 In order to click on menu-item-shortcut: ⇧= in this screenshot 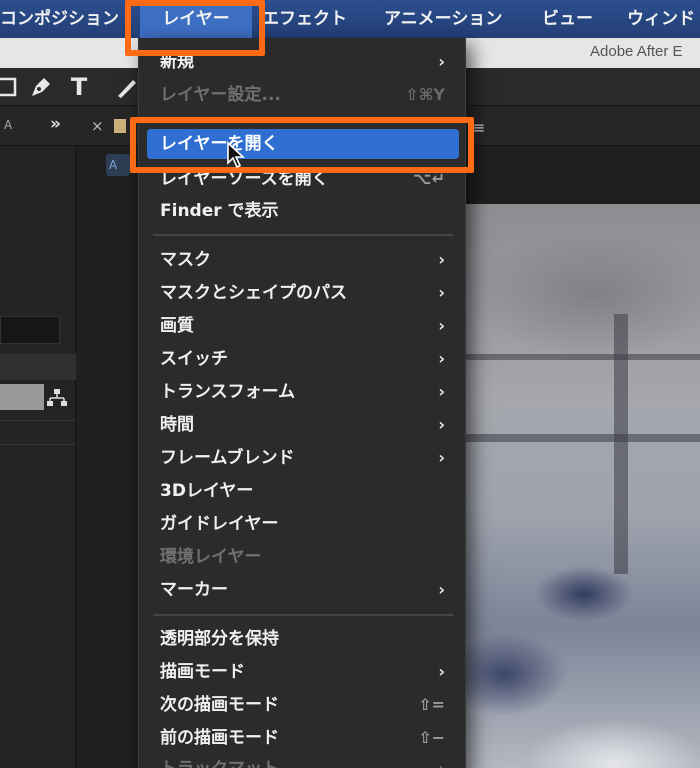, I will do `click(431, 704)`.